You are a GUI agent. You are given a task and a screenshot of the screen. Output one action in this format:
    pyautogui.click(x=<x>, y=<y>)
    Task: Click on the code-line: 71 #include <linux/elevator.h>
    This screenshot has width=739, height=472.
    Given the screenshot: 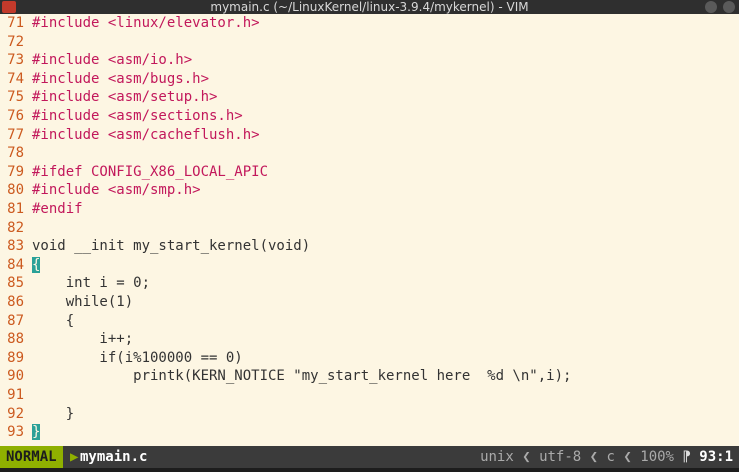 What is the action you would take?
    pyautogui.click(x=130, y=23)
    